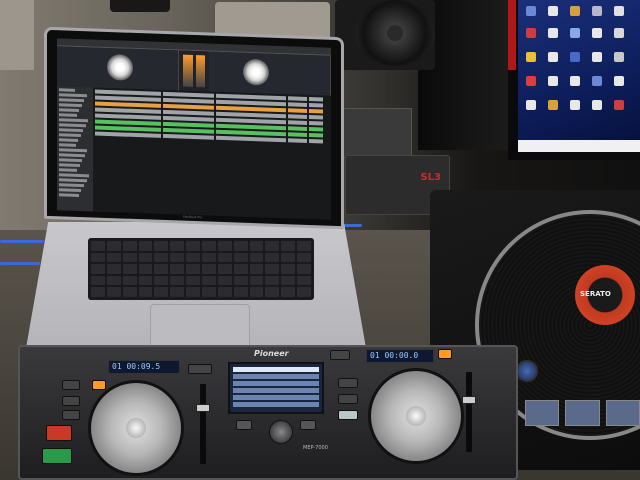 This screenshot has height=480, width=640. I want to click on laptop-trackpad, so click(200, 327).